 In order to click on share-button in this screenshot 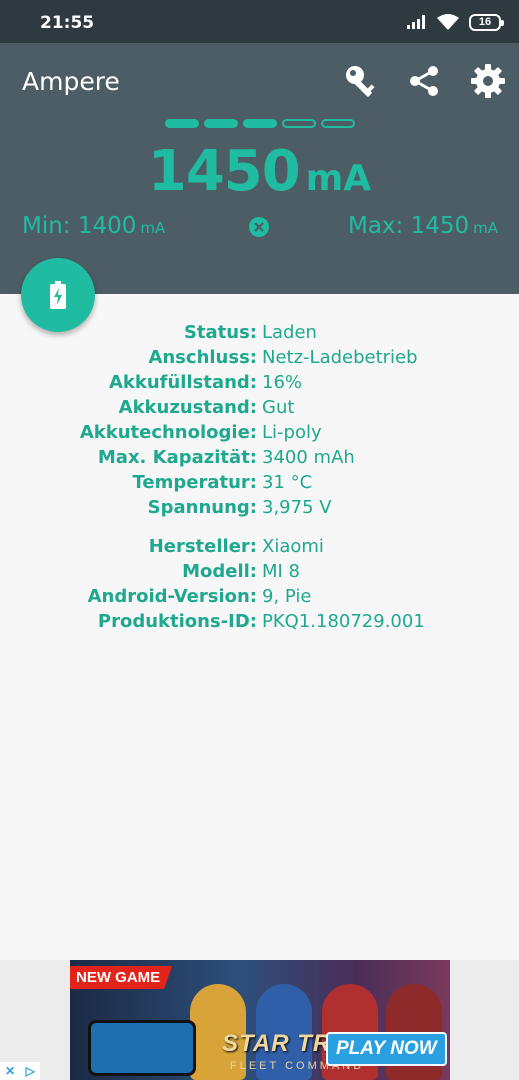, I will do `click(424, 81)`.